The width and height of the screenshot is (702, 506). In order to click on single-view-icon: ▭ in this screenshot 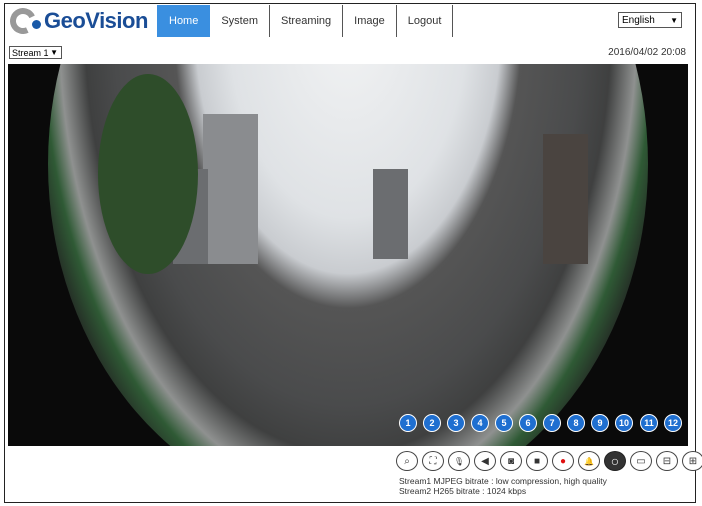, I will do `click(641, 461)`.